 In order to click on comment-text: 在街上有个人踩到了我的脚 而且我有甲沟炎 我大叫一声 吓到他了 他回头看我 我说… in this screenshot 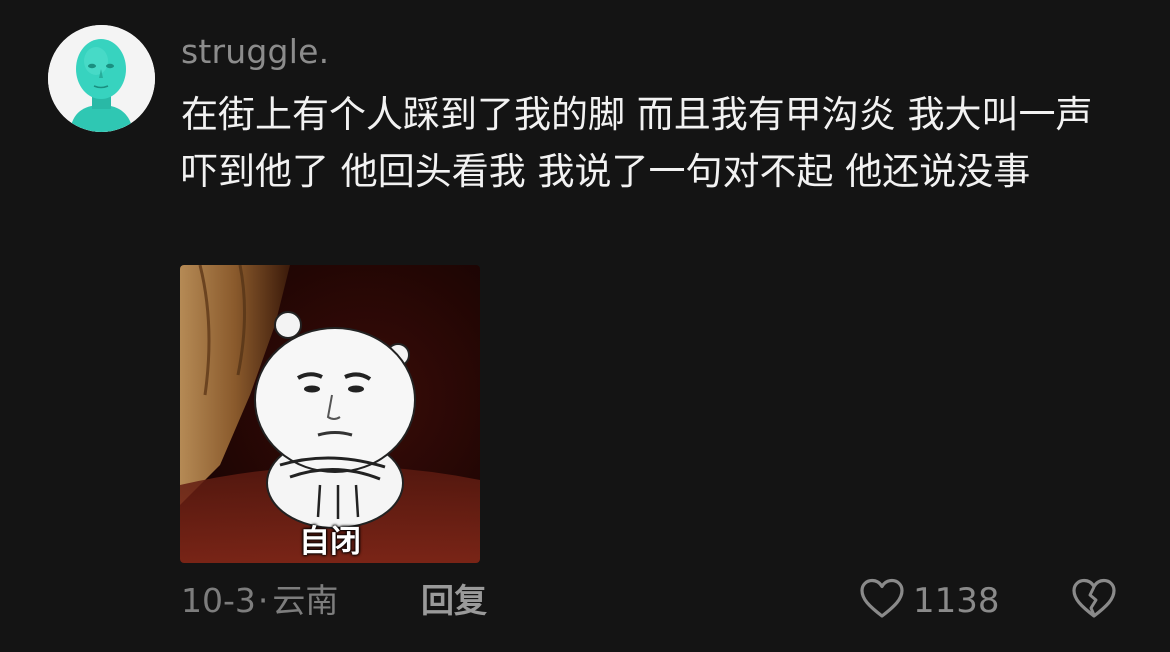, I will do `click(637, 143)`.